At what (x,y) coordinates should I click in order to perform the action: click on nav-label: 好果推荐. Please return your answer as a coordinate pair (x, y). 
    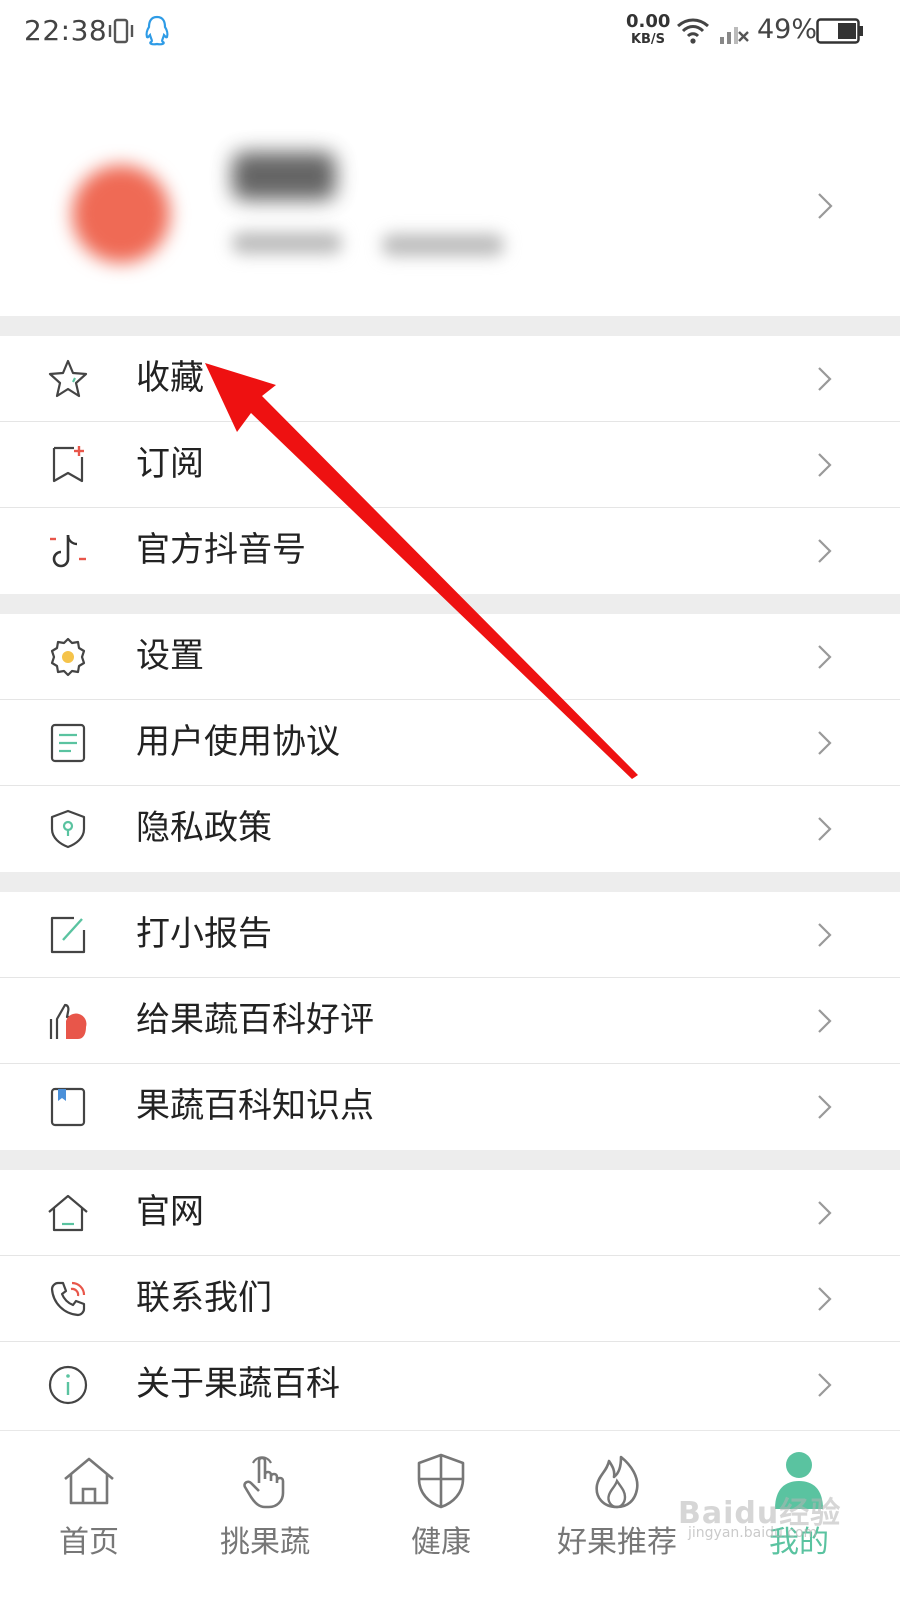
    Looking at the image, I should click on (617, 1542).